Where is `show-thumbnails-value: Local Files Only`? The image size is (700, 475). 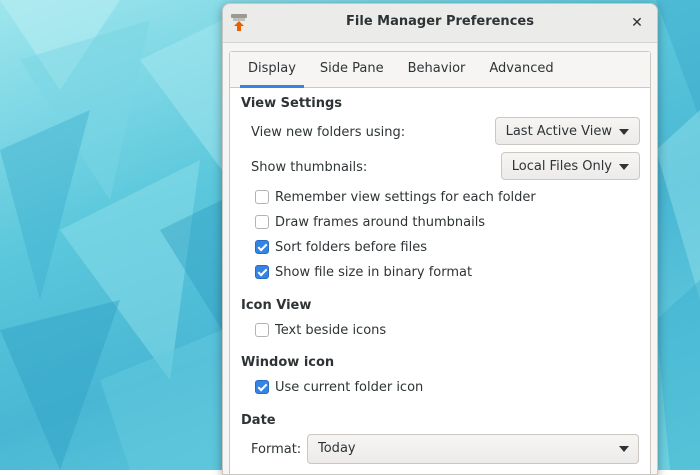
show-thumbnails-value: Local Files Only is located at coordinates (561, 166).